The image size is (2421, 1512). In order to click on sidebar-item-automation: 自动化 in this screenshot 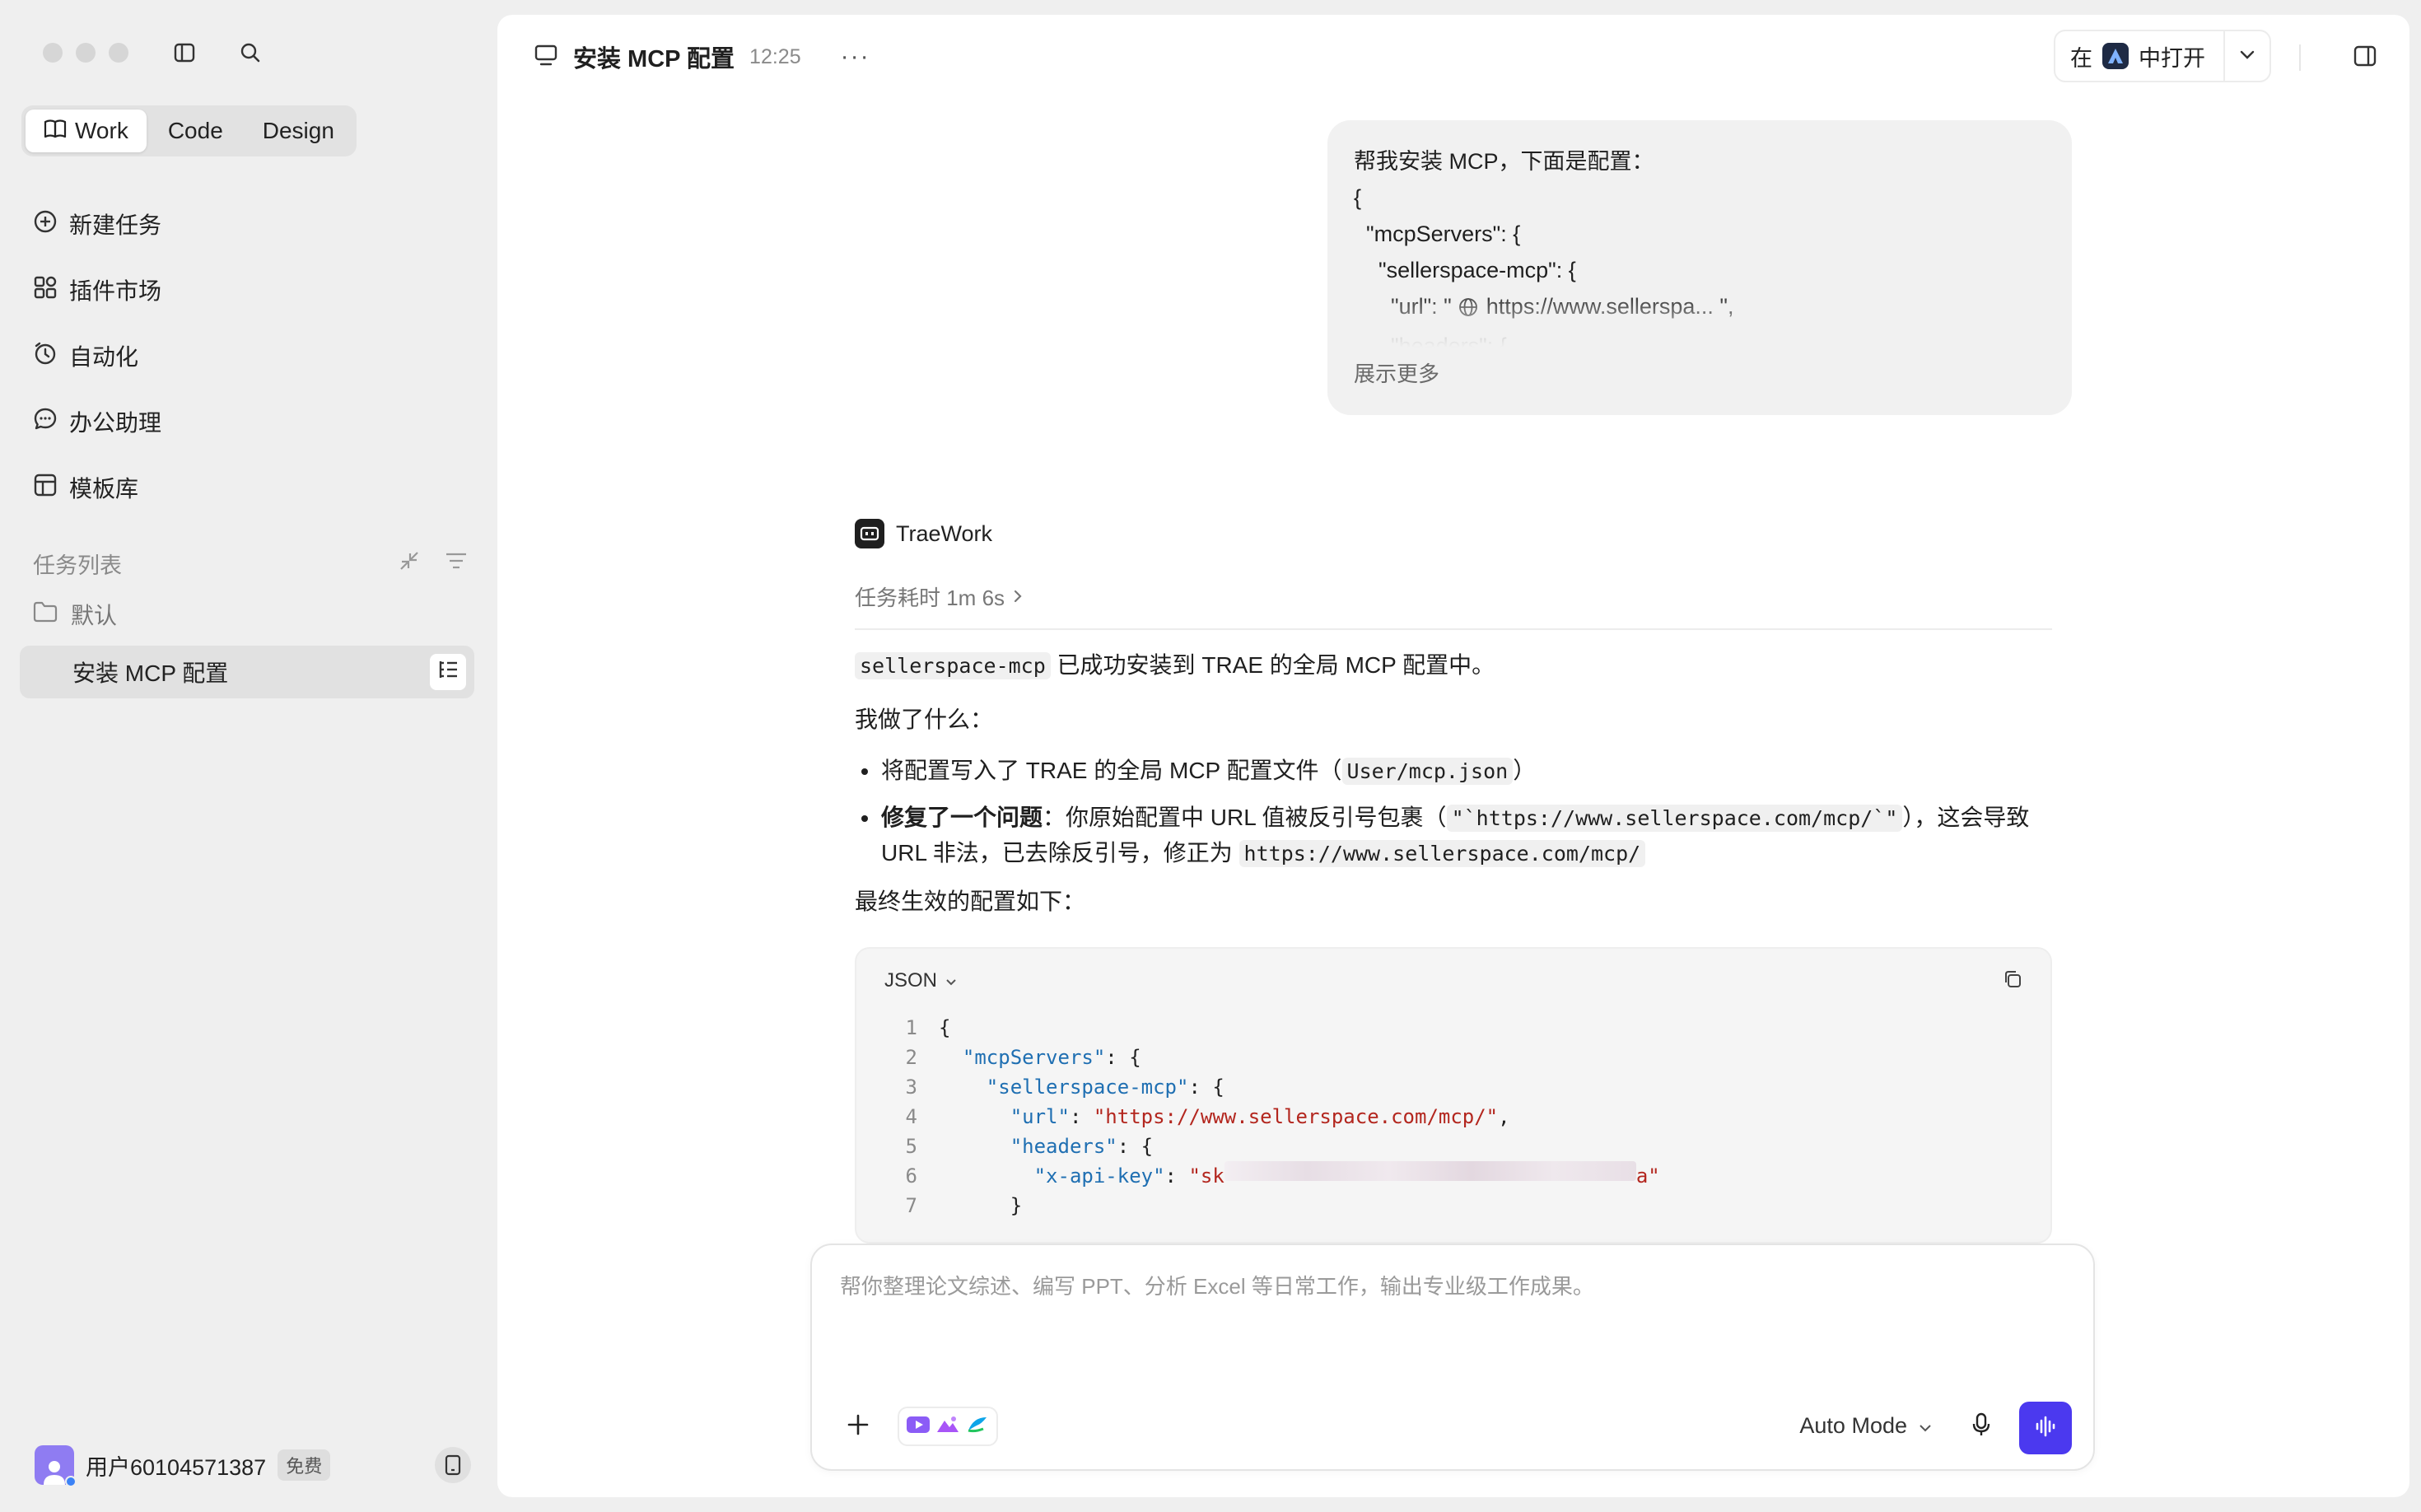, I will do `click(250, 356)`.